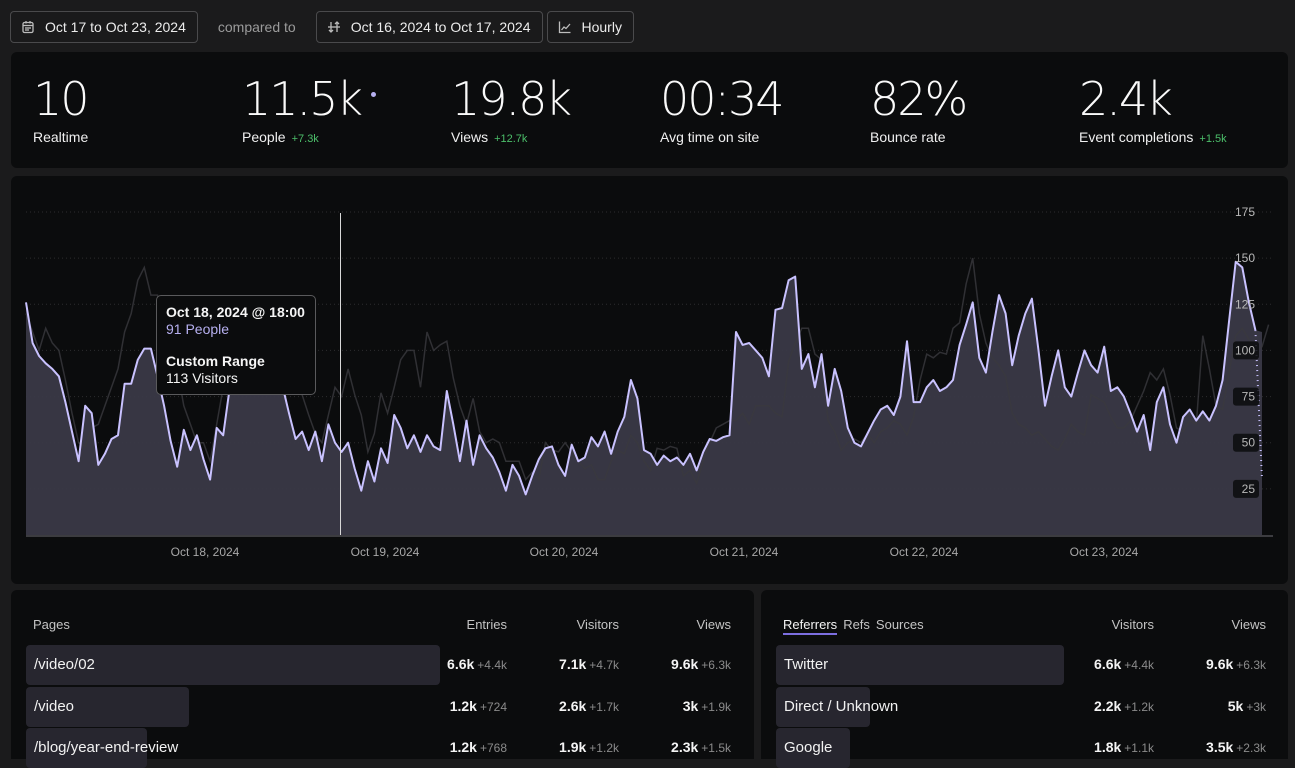 The width and height of the screenshot is (1295, 768). Describe the element at coordinates (716, 748) in the screenshot. I see `views-delta: +1.5k` at that location.